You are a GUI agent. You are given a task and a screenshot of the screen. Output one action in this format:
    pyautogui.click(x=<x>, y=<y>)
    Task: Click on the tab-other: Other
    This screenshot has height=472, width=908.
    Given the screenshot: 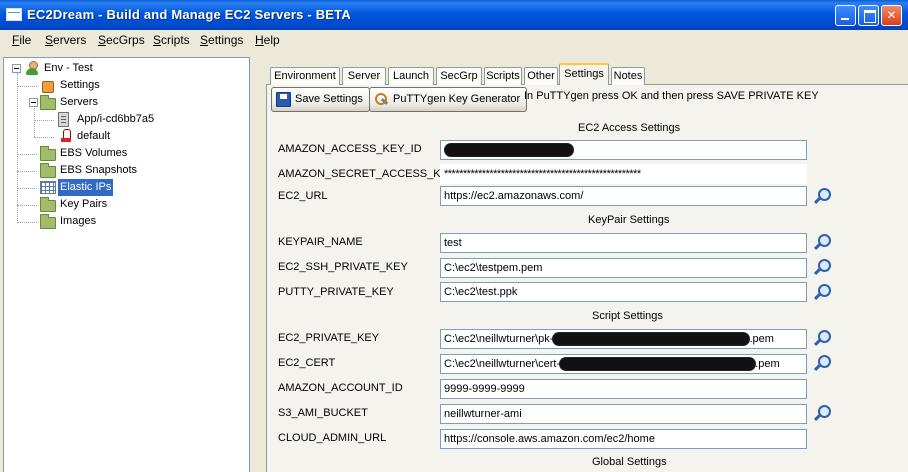 What is the action you would take?
    pyautogui.click(x=541, y=76)
    